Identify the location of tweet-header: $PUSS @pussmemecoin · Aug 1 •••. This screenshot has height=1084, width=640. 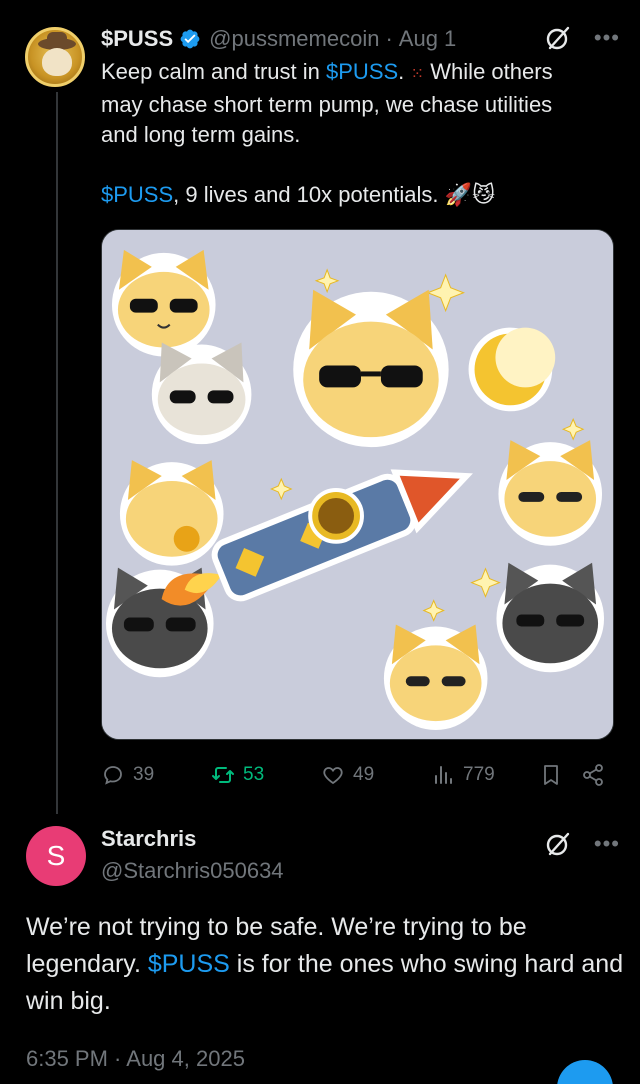
(360, 39).